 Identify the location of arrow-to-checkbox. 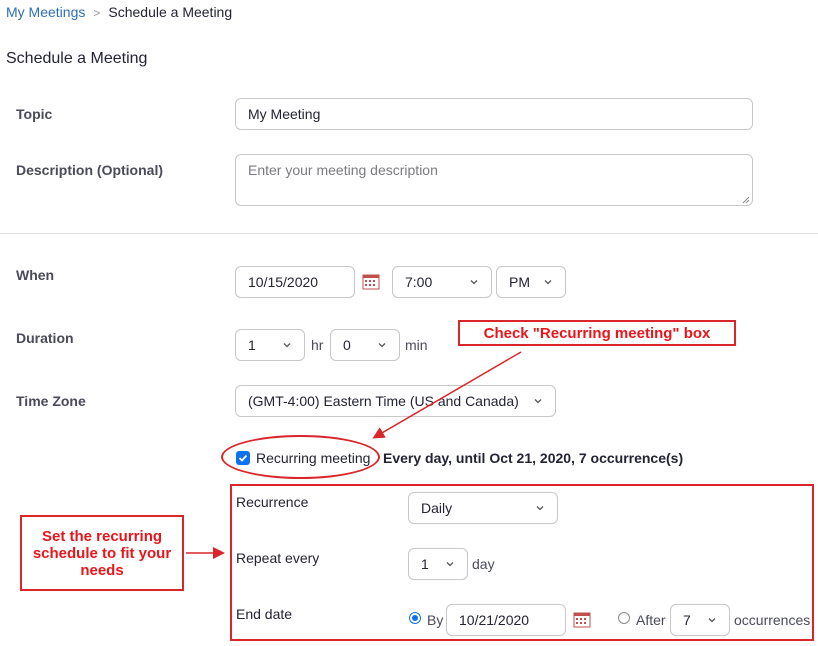
(447, 395).